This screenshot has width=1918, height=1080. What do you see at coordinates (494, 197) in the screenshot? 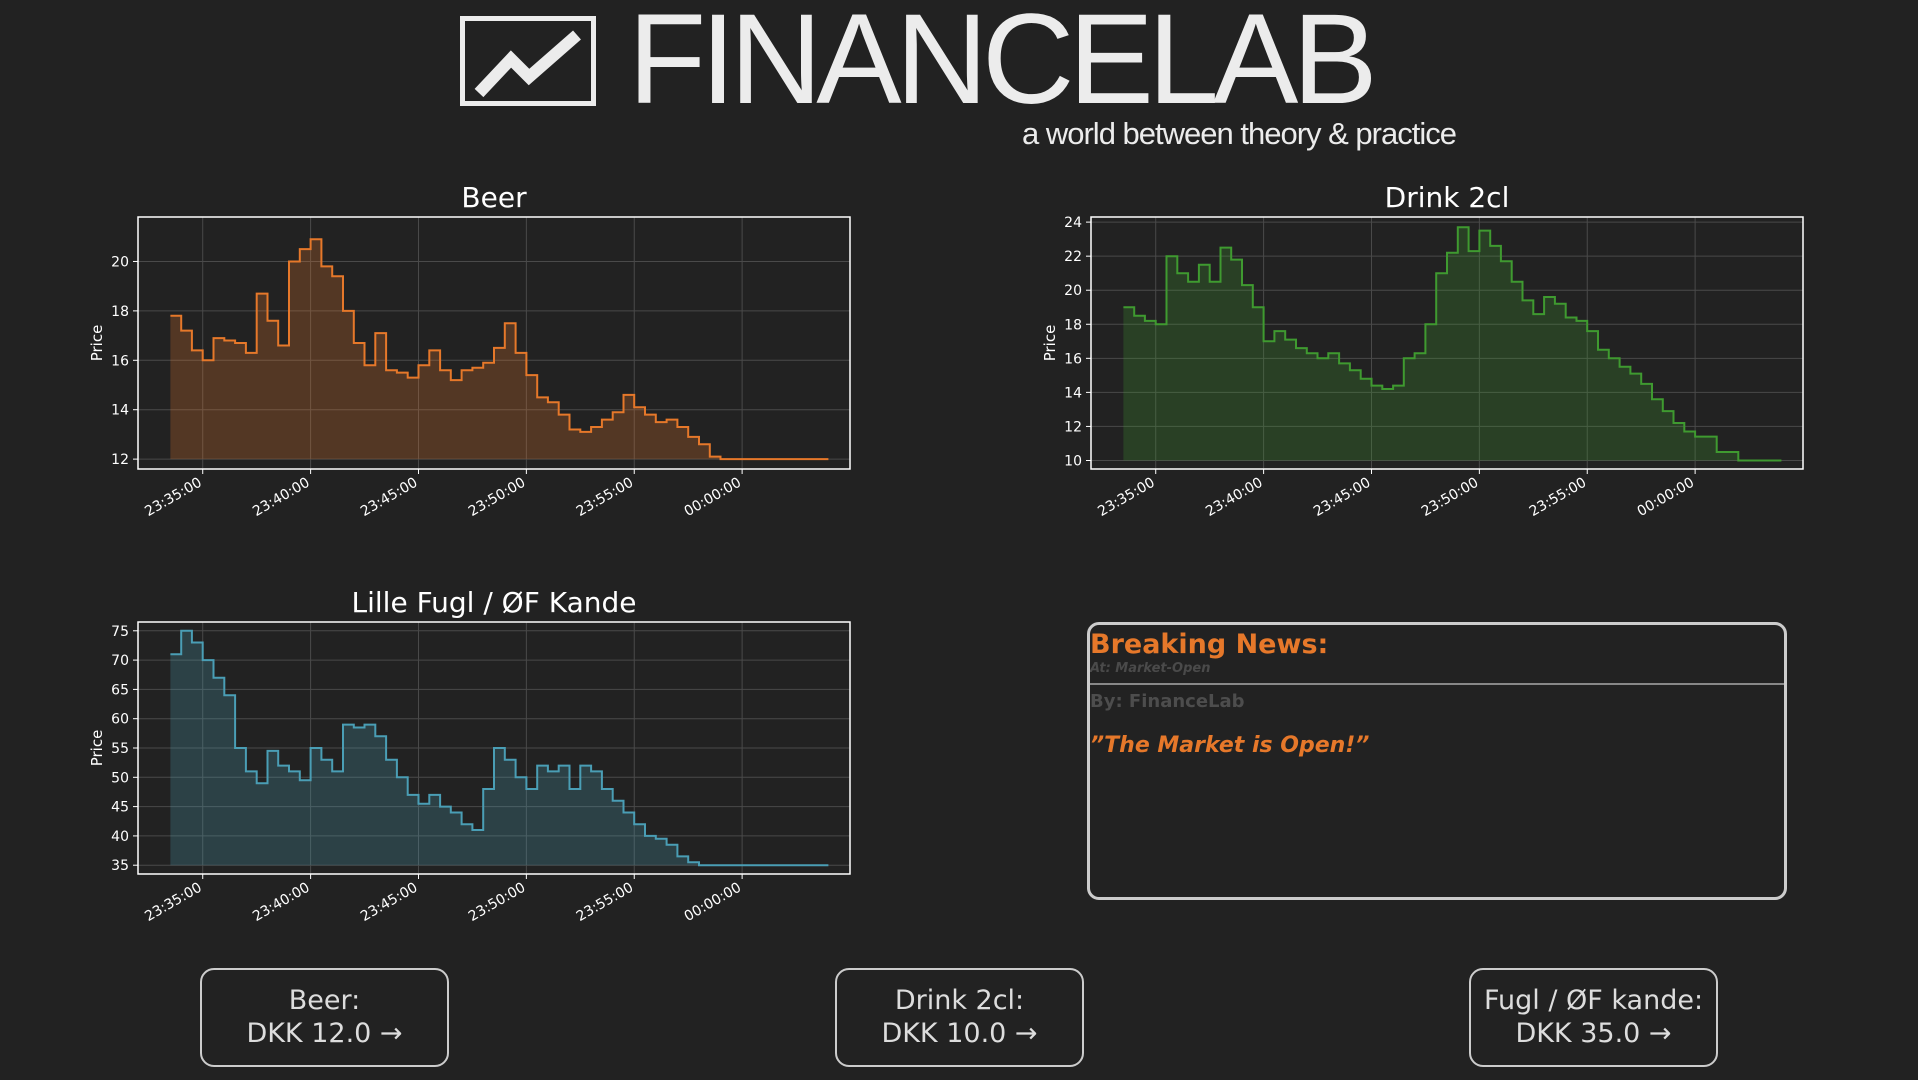
I see `chart-title: Beer` at bounding box center [494, 197].